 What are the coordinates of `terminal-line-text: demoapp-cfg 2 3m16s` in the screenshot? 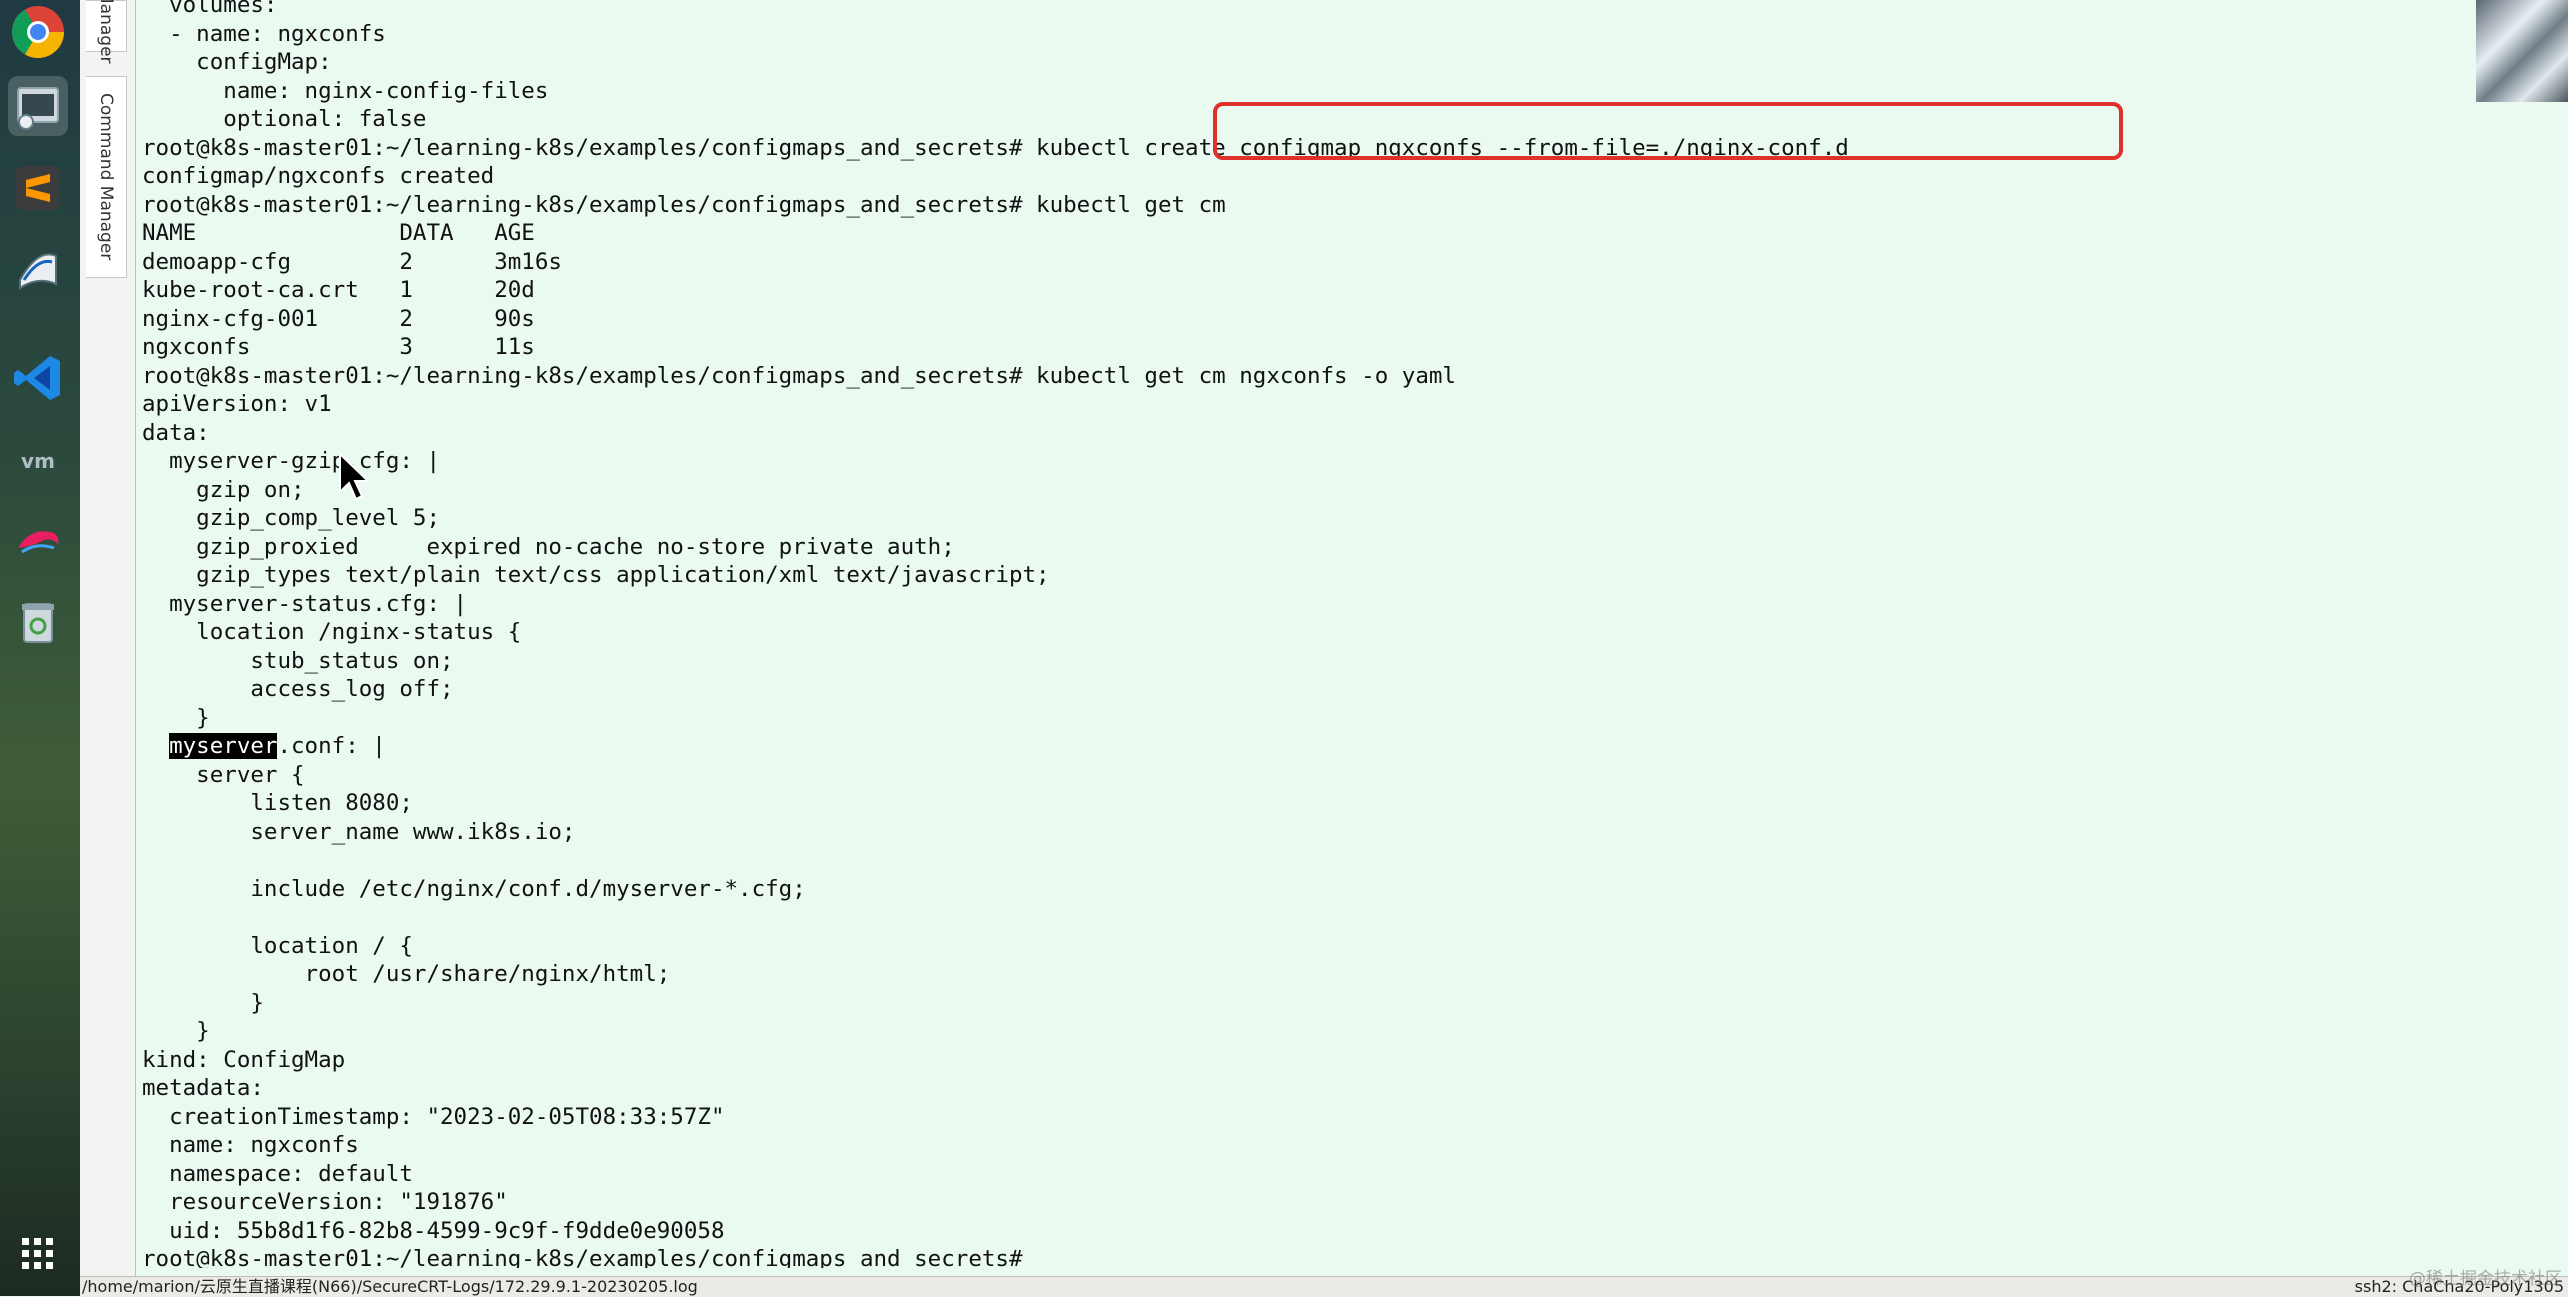 It's located at (352, 261).